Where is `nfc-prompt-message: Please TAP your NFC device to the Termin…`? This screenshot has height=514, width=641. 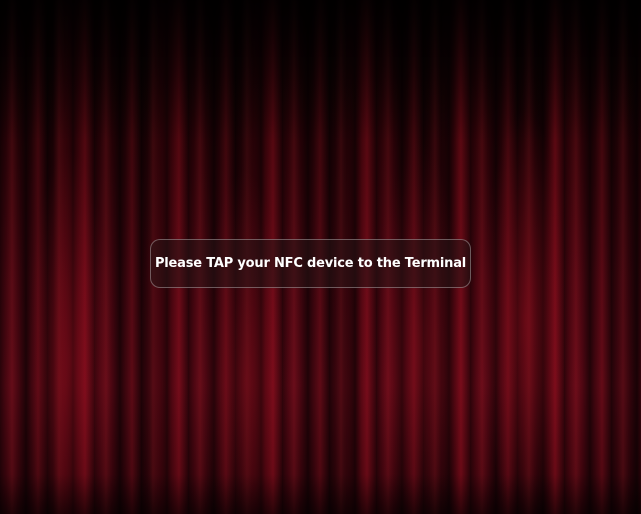 nfc-prompt-message: Please TAP your NFC device to the Termin… is located at coordinates (310, 263).